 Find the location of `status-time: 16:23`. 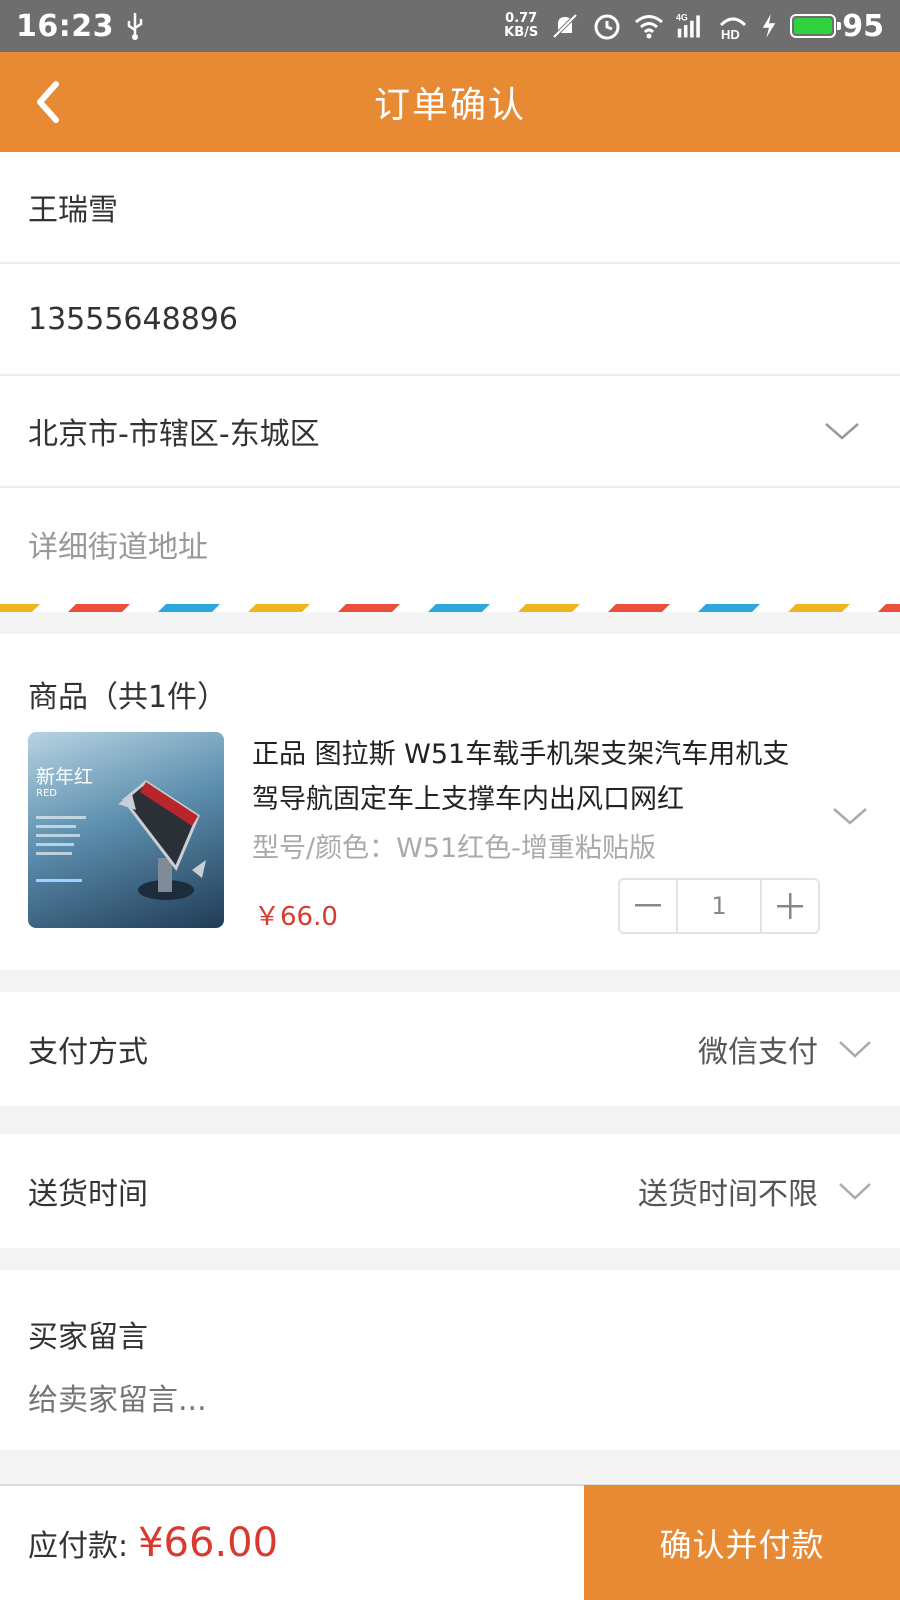

status-time: 16:23 is located at coordinates (65, 26).